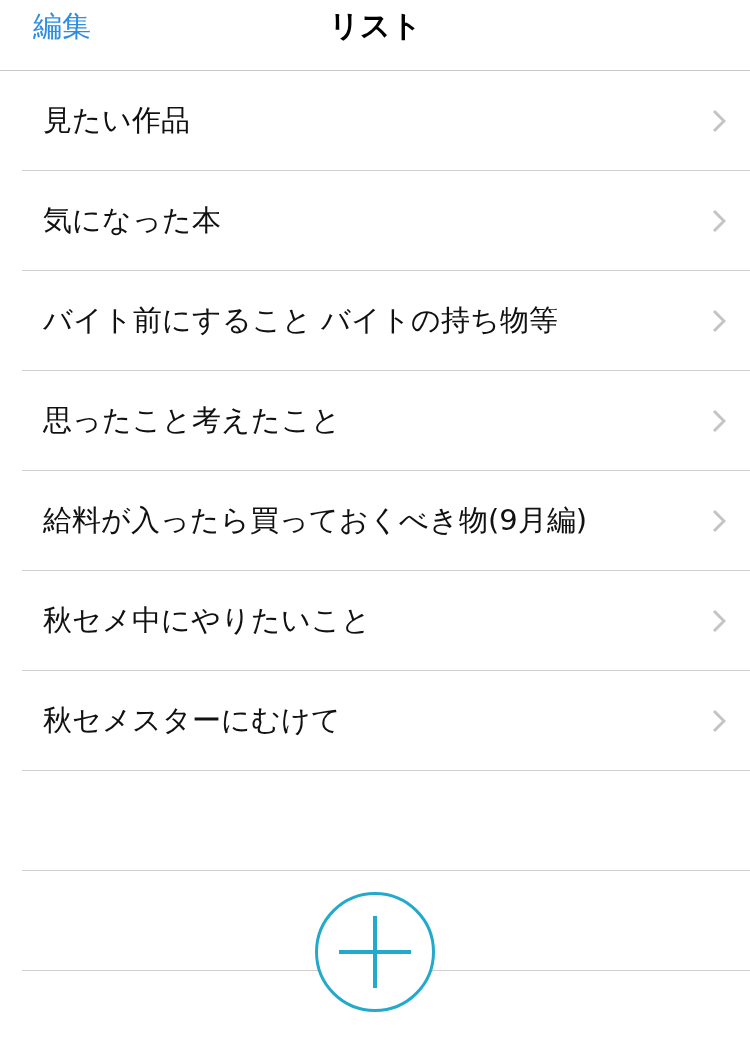 The width and height of the screenshot is (750, 1054). What do you see at coordinates (386, 221) in the screenshot?
I see `list-row: 気になった本` at bounding box center [386, 221].